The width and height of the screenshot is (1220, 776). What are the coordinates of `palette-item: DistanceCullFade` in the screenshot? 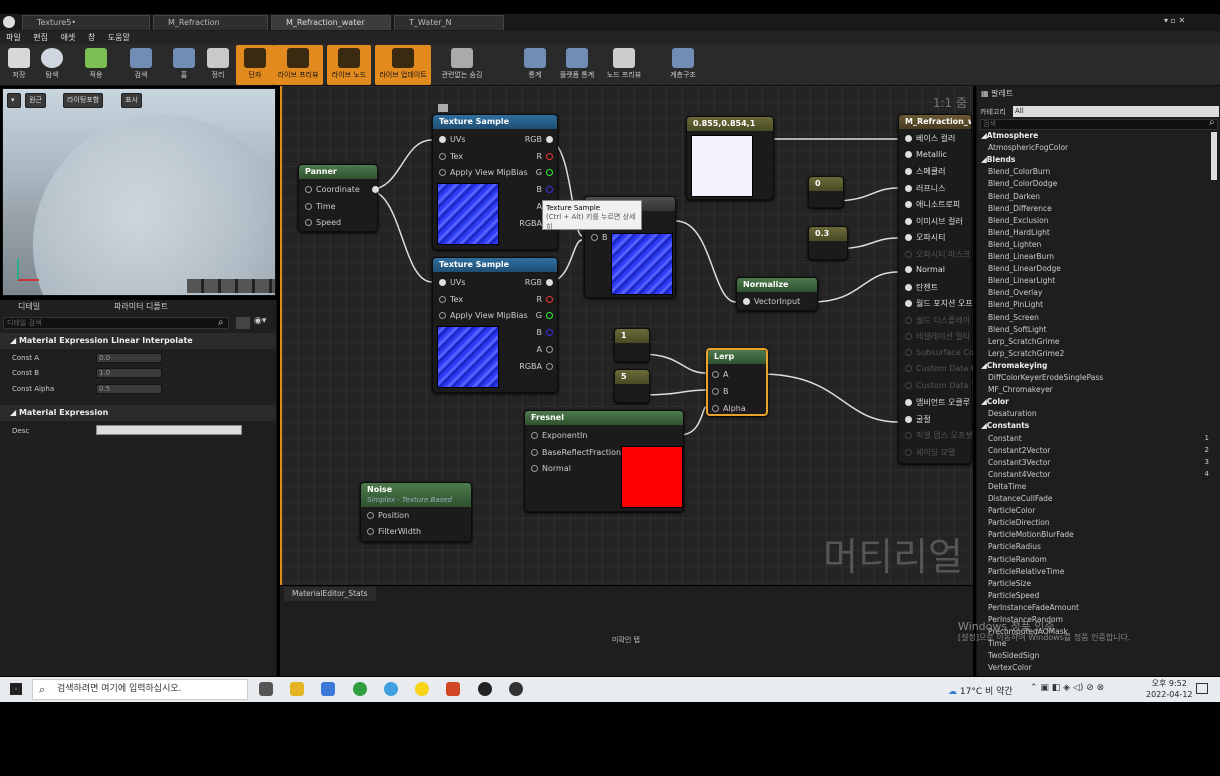 It's located at (1020, 498).